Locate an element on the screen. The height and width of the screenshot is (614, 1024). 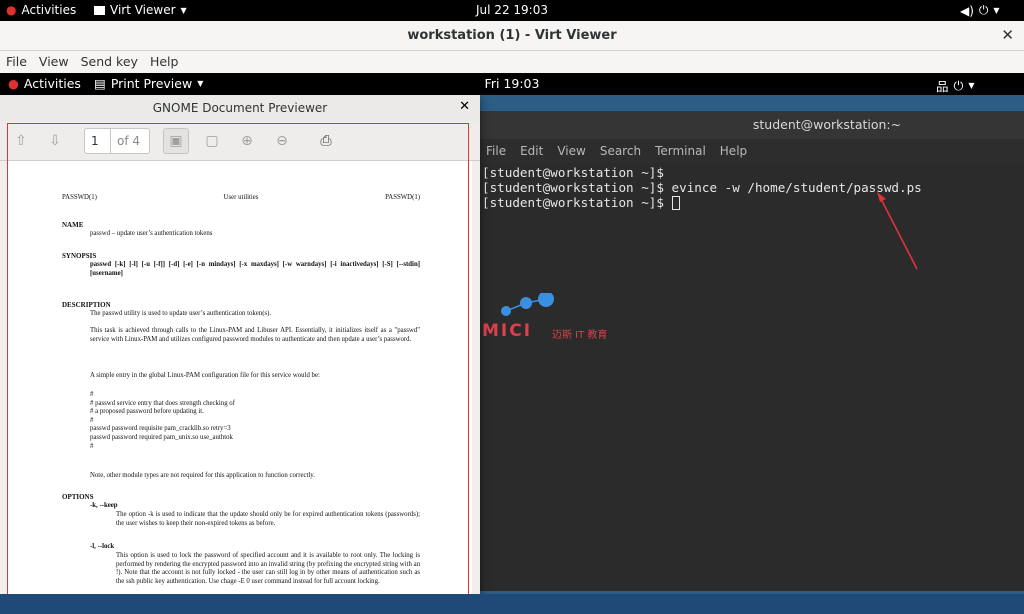
previewer-toolbar: ⇧ ⇩ 1 of 4 ▣ ▢ ⊕ ⊖ ⎙ is located at coordinates (240, 141).